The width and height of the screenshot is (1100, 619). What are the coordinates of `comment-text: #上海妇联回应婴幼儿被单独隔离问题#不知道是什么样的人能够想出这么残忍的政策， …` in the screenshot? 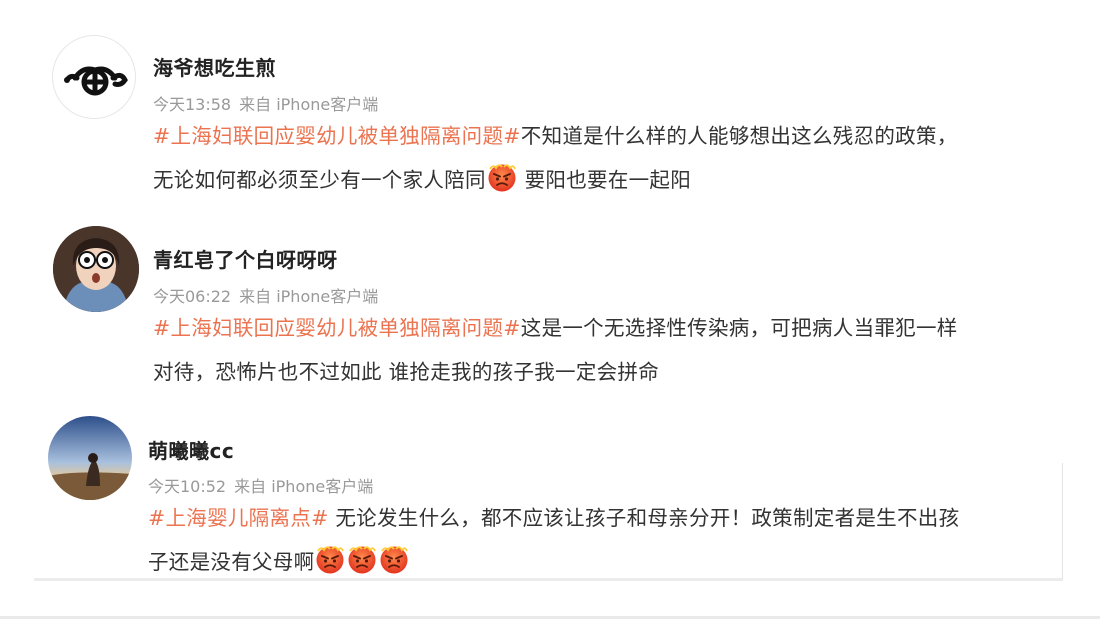 It's located at (555, 158).